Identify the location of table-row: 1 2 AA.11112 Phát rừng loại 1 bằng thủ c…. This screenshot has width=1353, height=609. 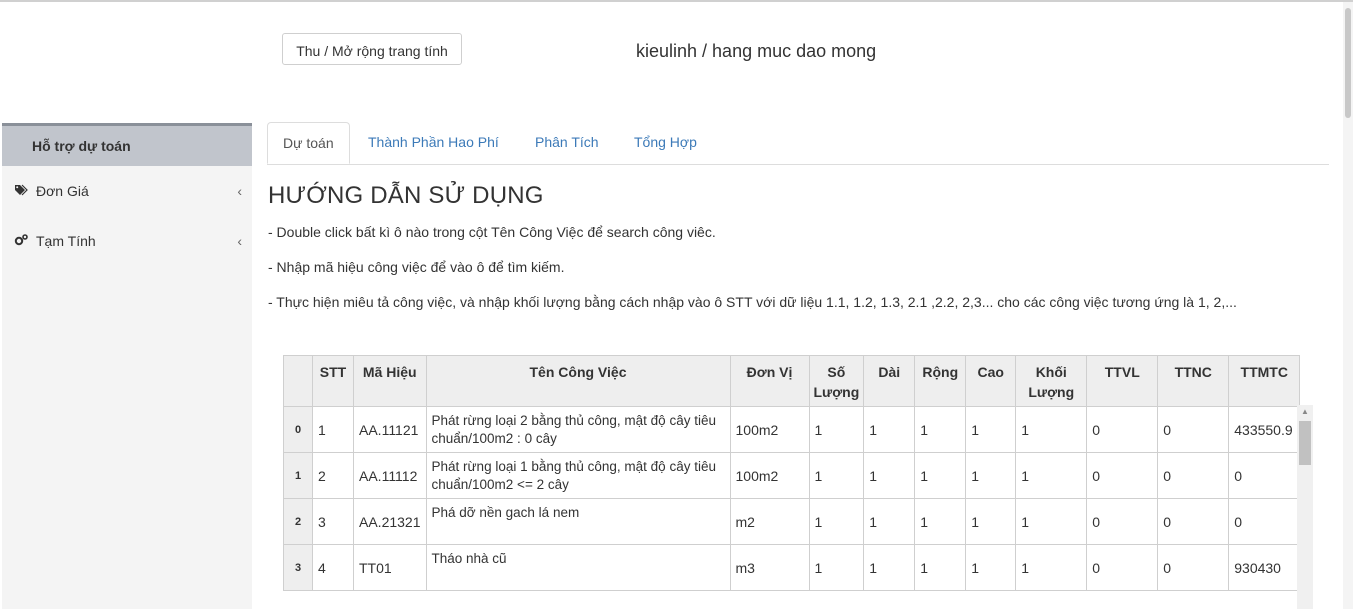
(792, 475).